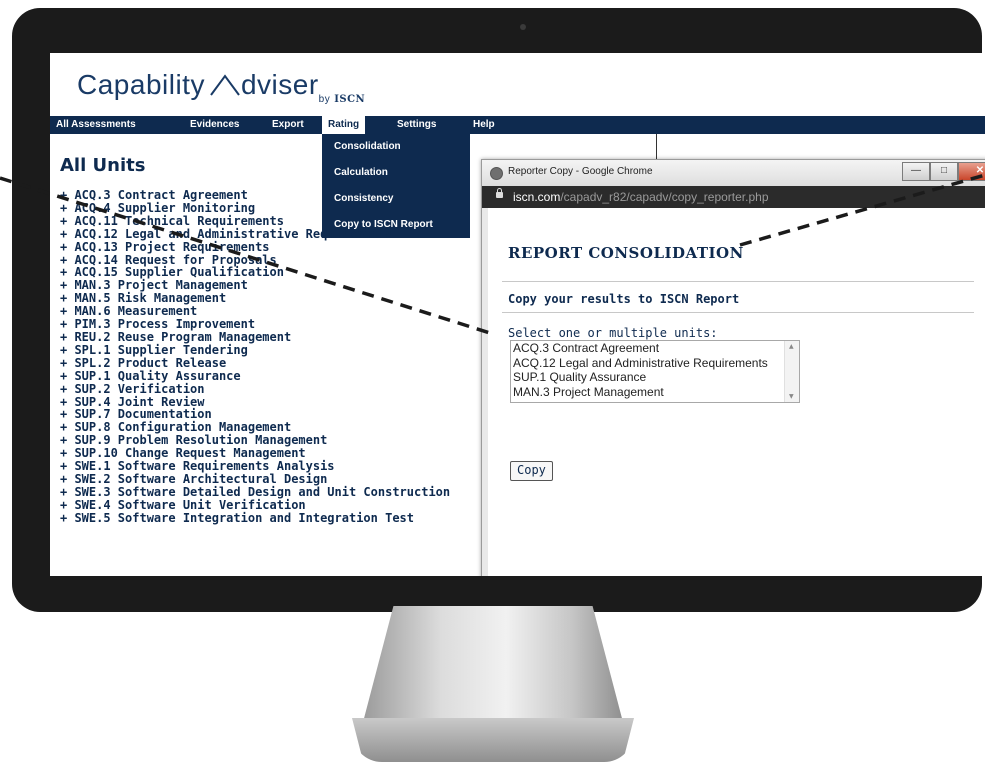 The height and width of the screenshot is (767, 985). What do you see at coordinates (344, 125) in the screenshot?
I see `menu-rating: Rating` at bounding box center [344, 125].